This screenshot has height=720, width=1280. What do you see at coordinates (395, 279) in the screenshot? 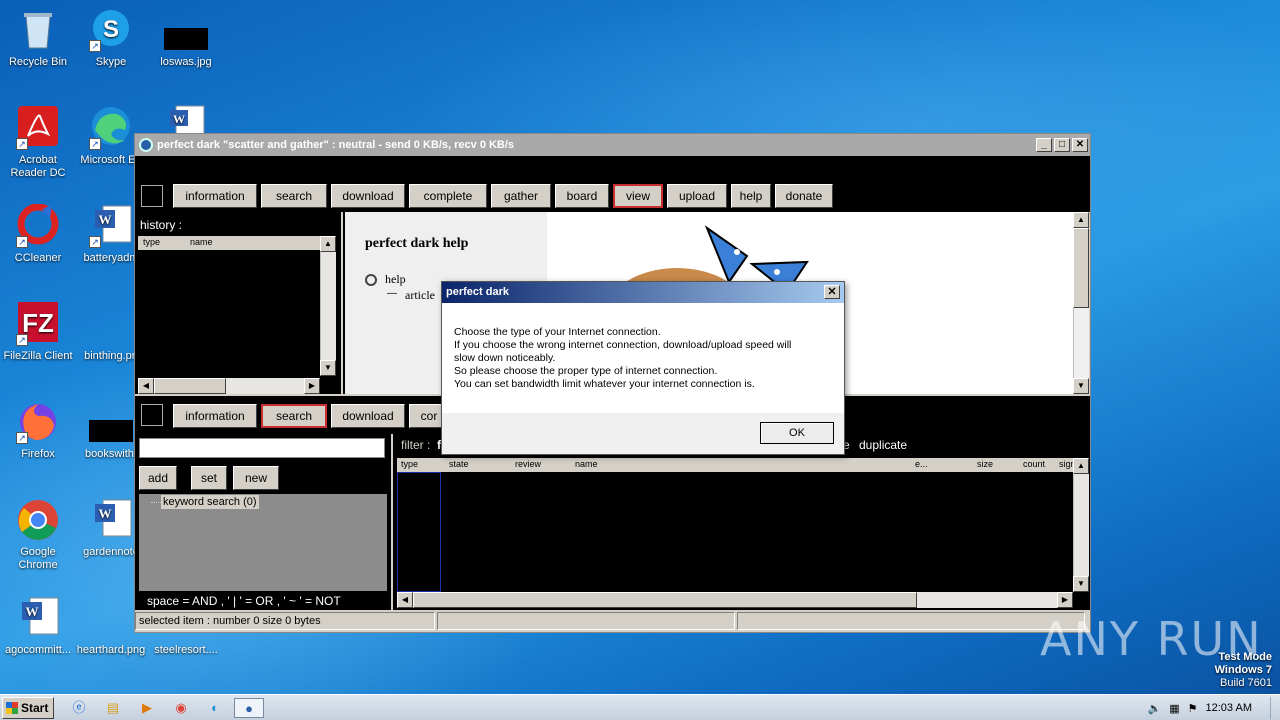
I see `help-tree-item: help` at bounding box center [395, 279].